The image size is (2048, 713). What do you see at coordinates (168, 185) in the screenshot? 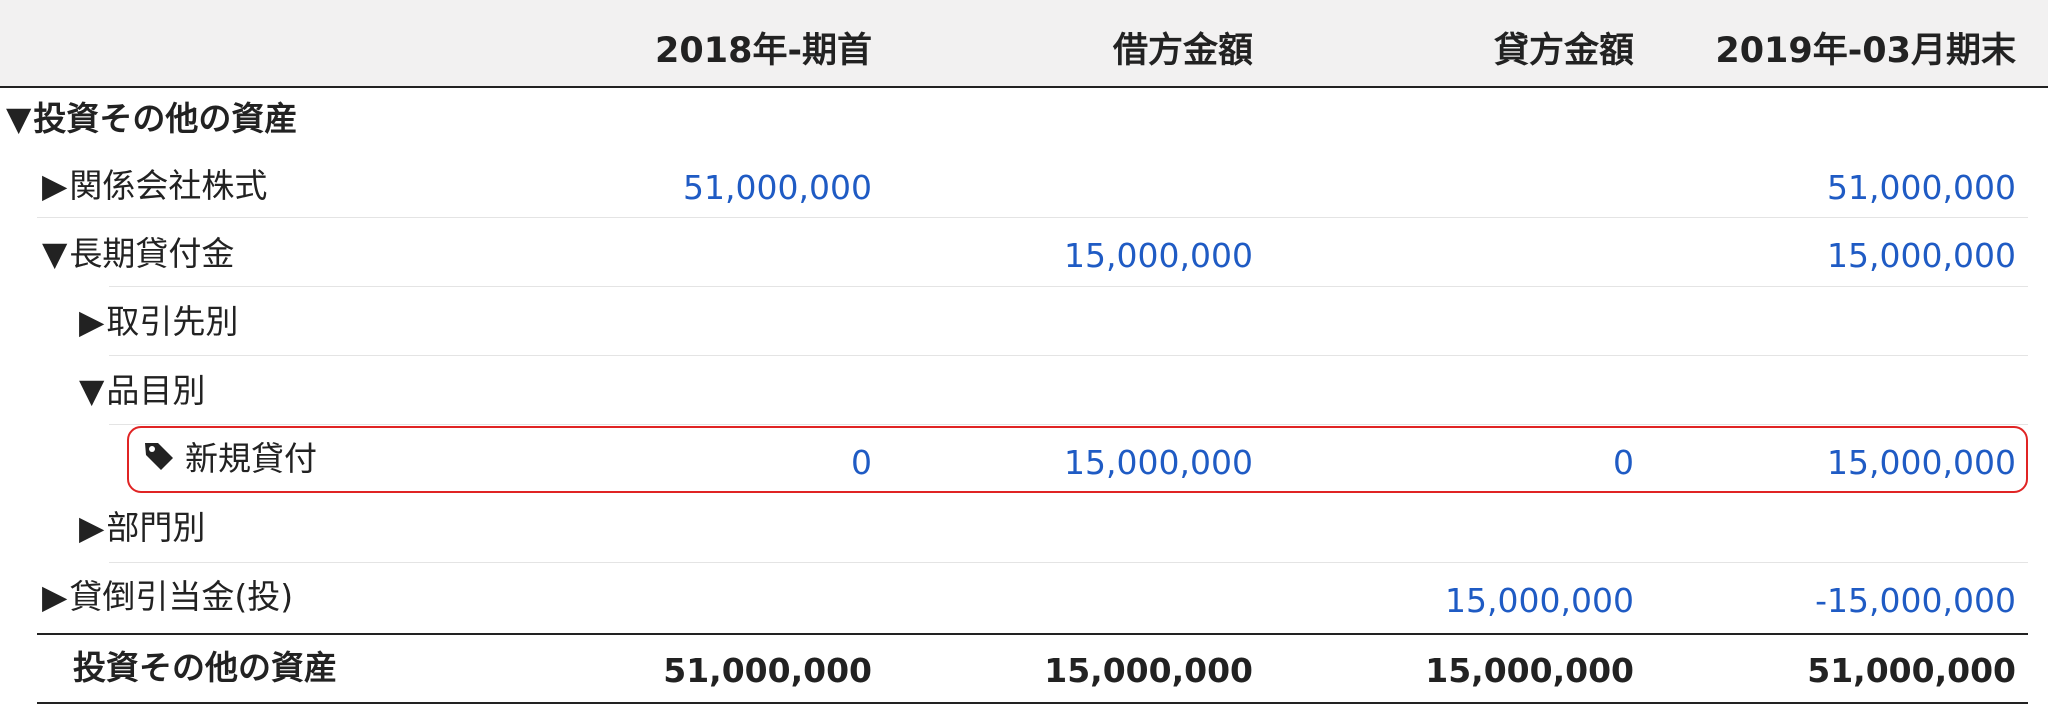
I see `row-label: 関係会社株式` at bounding box center [168, 185].